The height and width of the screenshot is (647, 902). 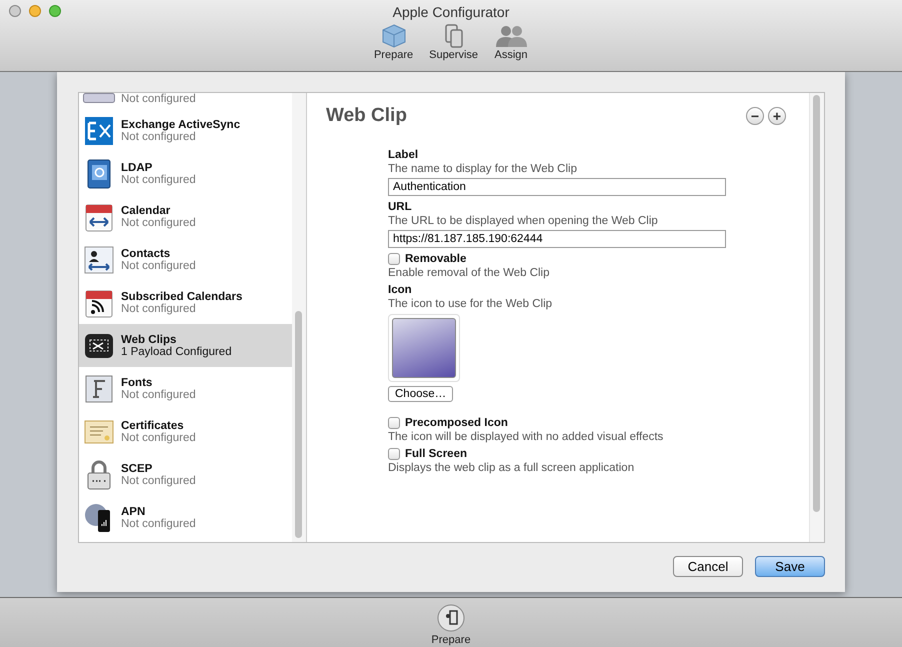 I want to click on toolbar-button: Prepare, so click(x=394, y=42).